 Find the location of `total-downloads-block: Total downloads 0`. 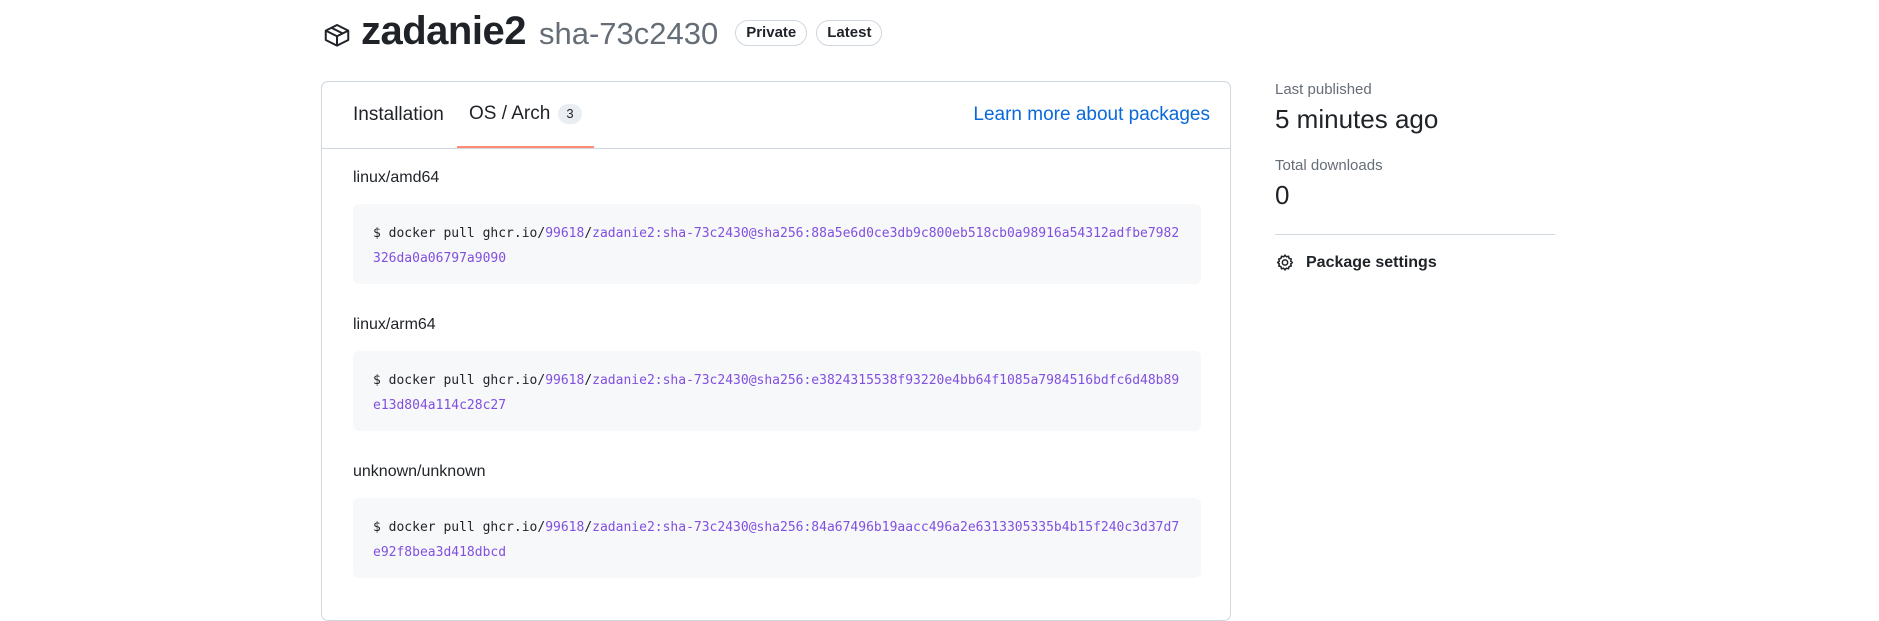

total-downloads-block: Total downloads 0 is located at coordinates (1415, 191).